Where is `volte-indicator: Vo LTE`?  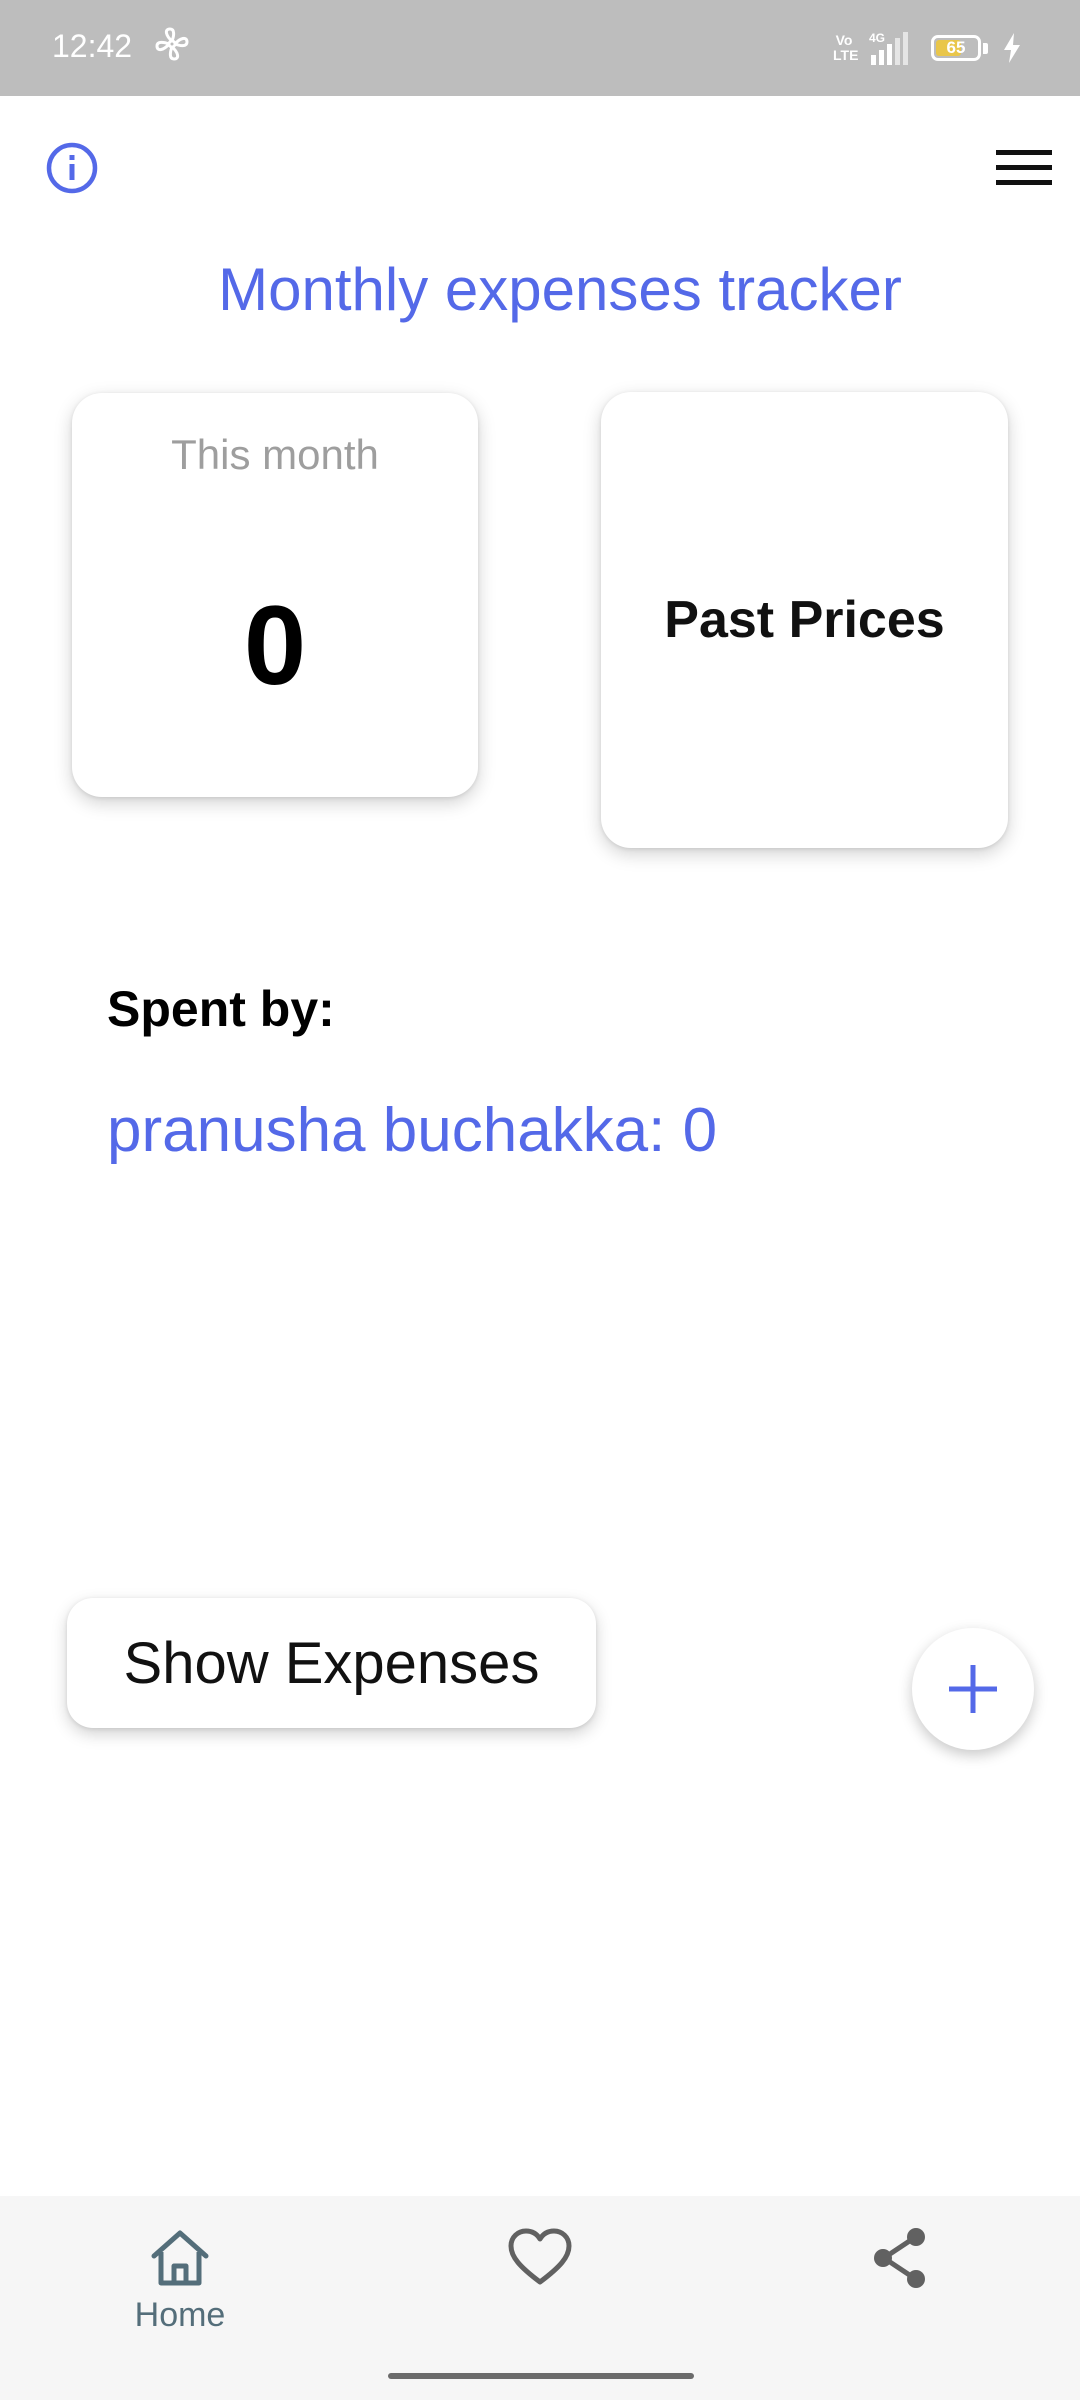 volte-indicator: Vo LTE is located at coordinates (846, 47).